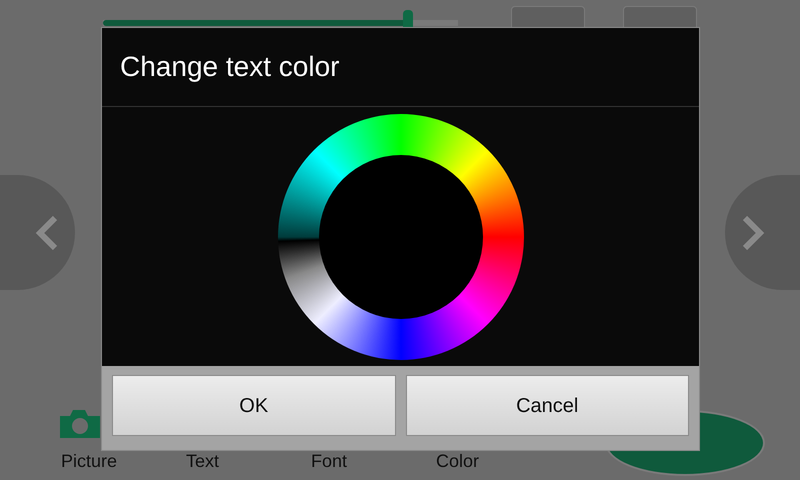  What do you see at coordinates (230, 67) in the screenshot?
I see `dialog-title: Change text color` at bounding box center [230, 67].